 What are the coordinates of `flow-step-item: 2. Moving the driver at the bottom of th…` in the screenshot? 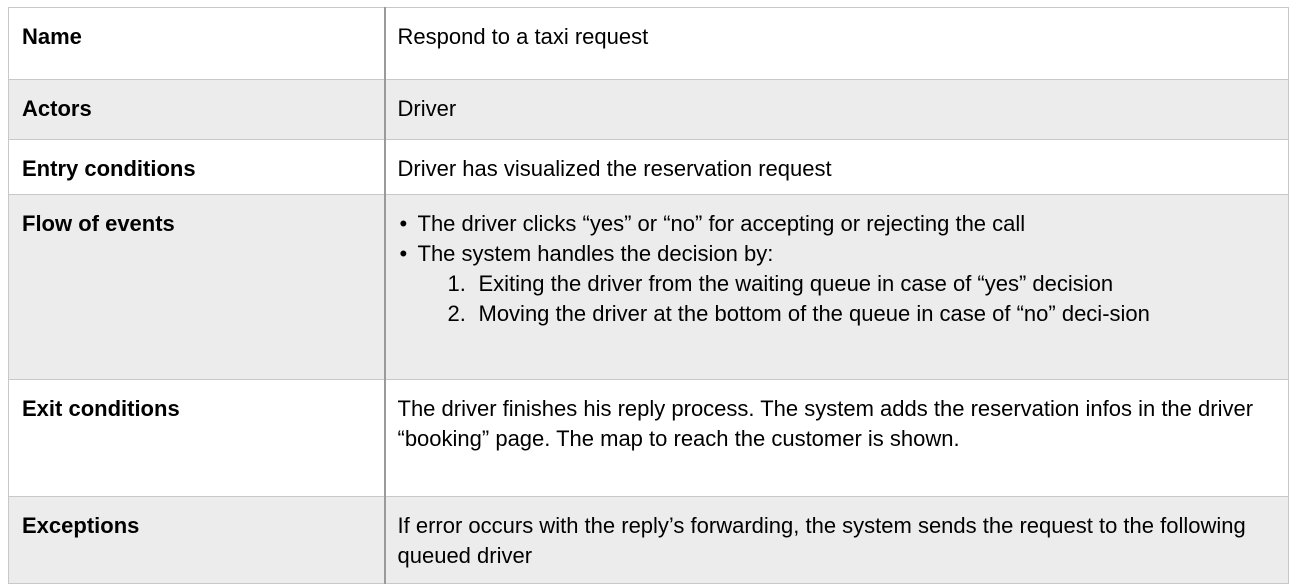 It's located at (837, 314).